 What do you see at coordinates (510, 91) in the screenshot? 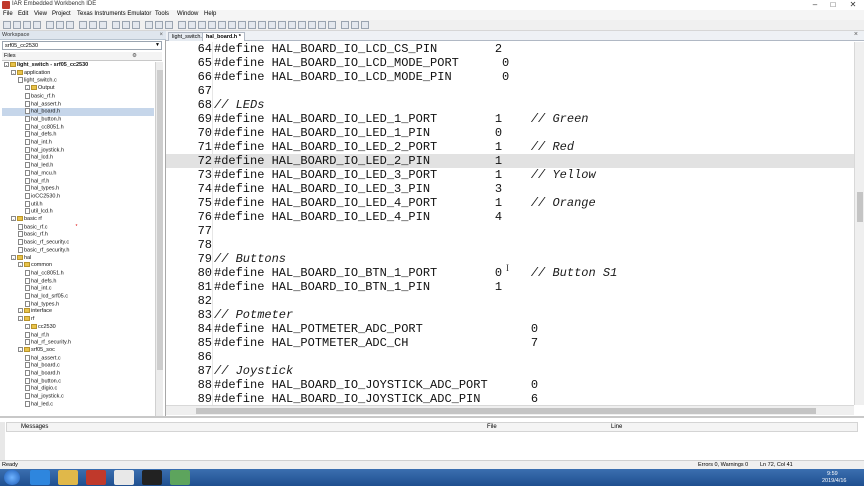
I see `code-line: 67` at bounding box center [510, 91].